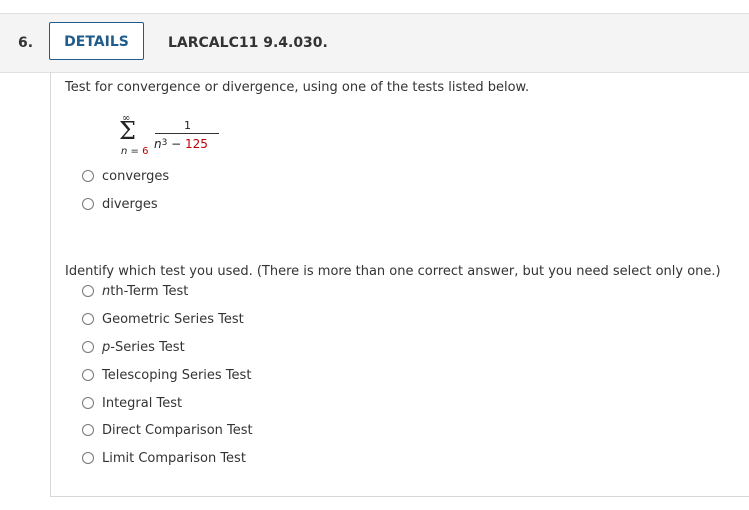  What do you see at coordinates (177, 430) in the screenshot?
I see `direct-comparison-test-label: Direct Comparison Test` at bounding box center [177, 430].